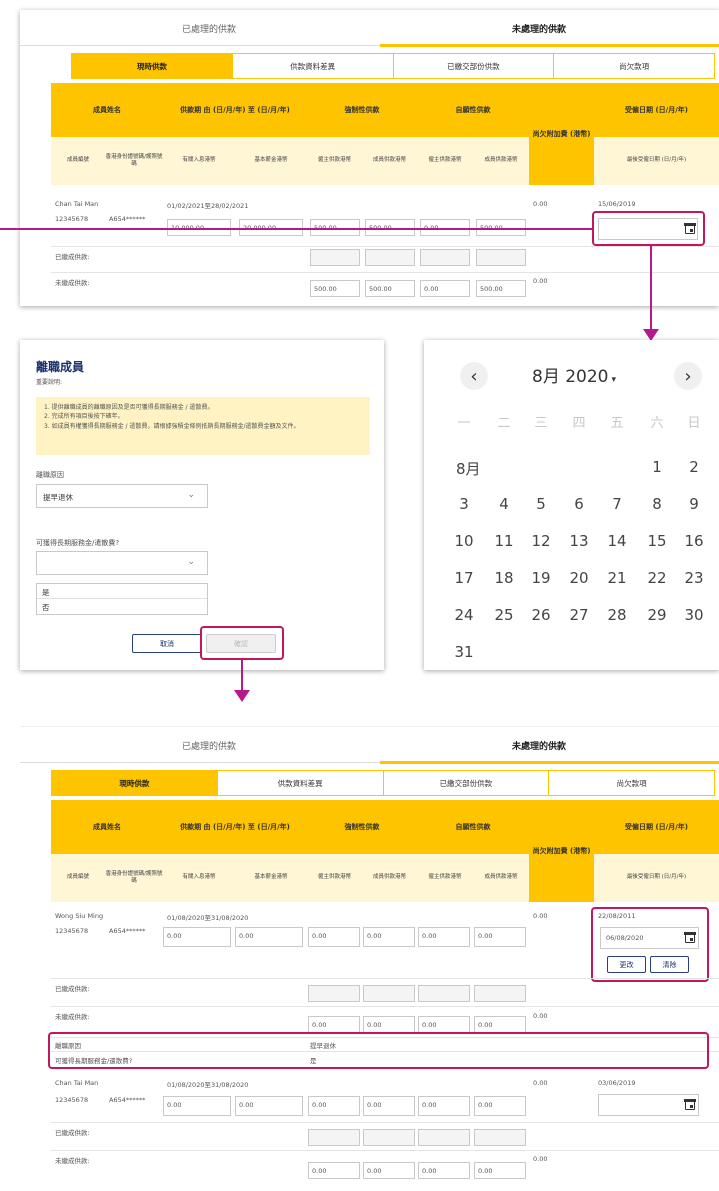 The height and width of the screenshot is (1191, 719). I want to click on contribution-period: 01/08/2020至31/08/2020, so click(208, 918).